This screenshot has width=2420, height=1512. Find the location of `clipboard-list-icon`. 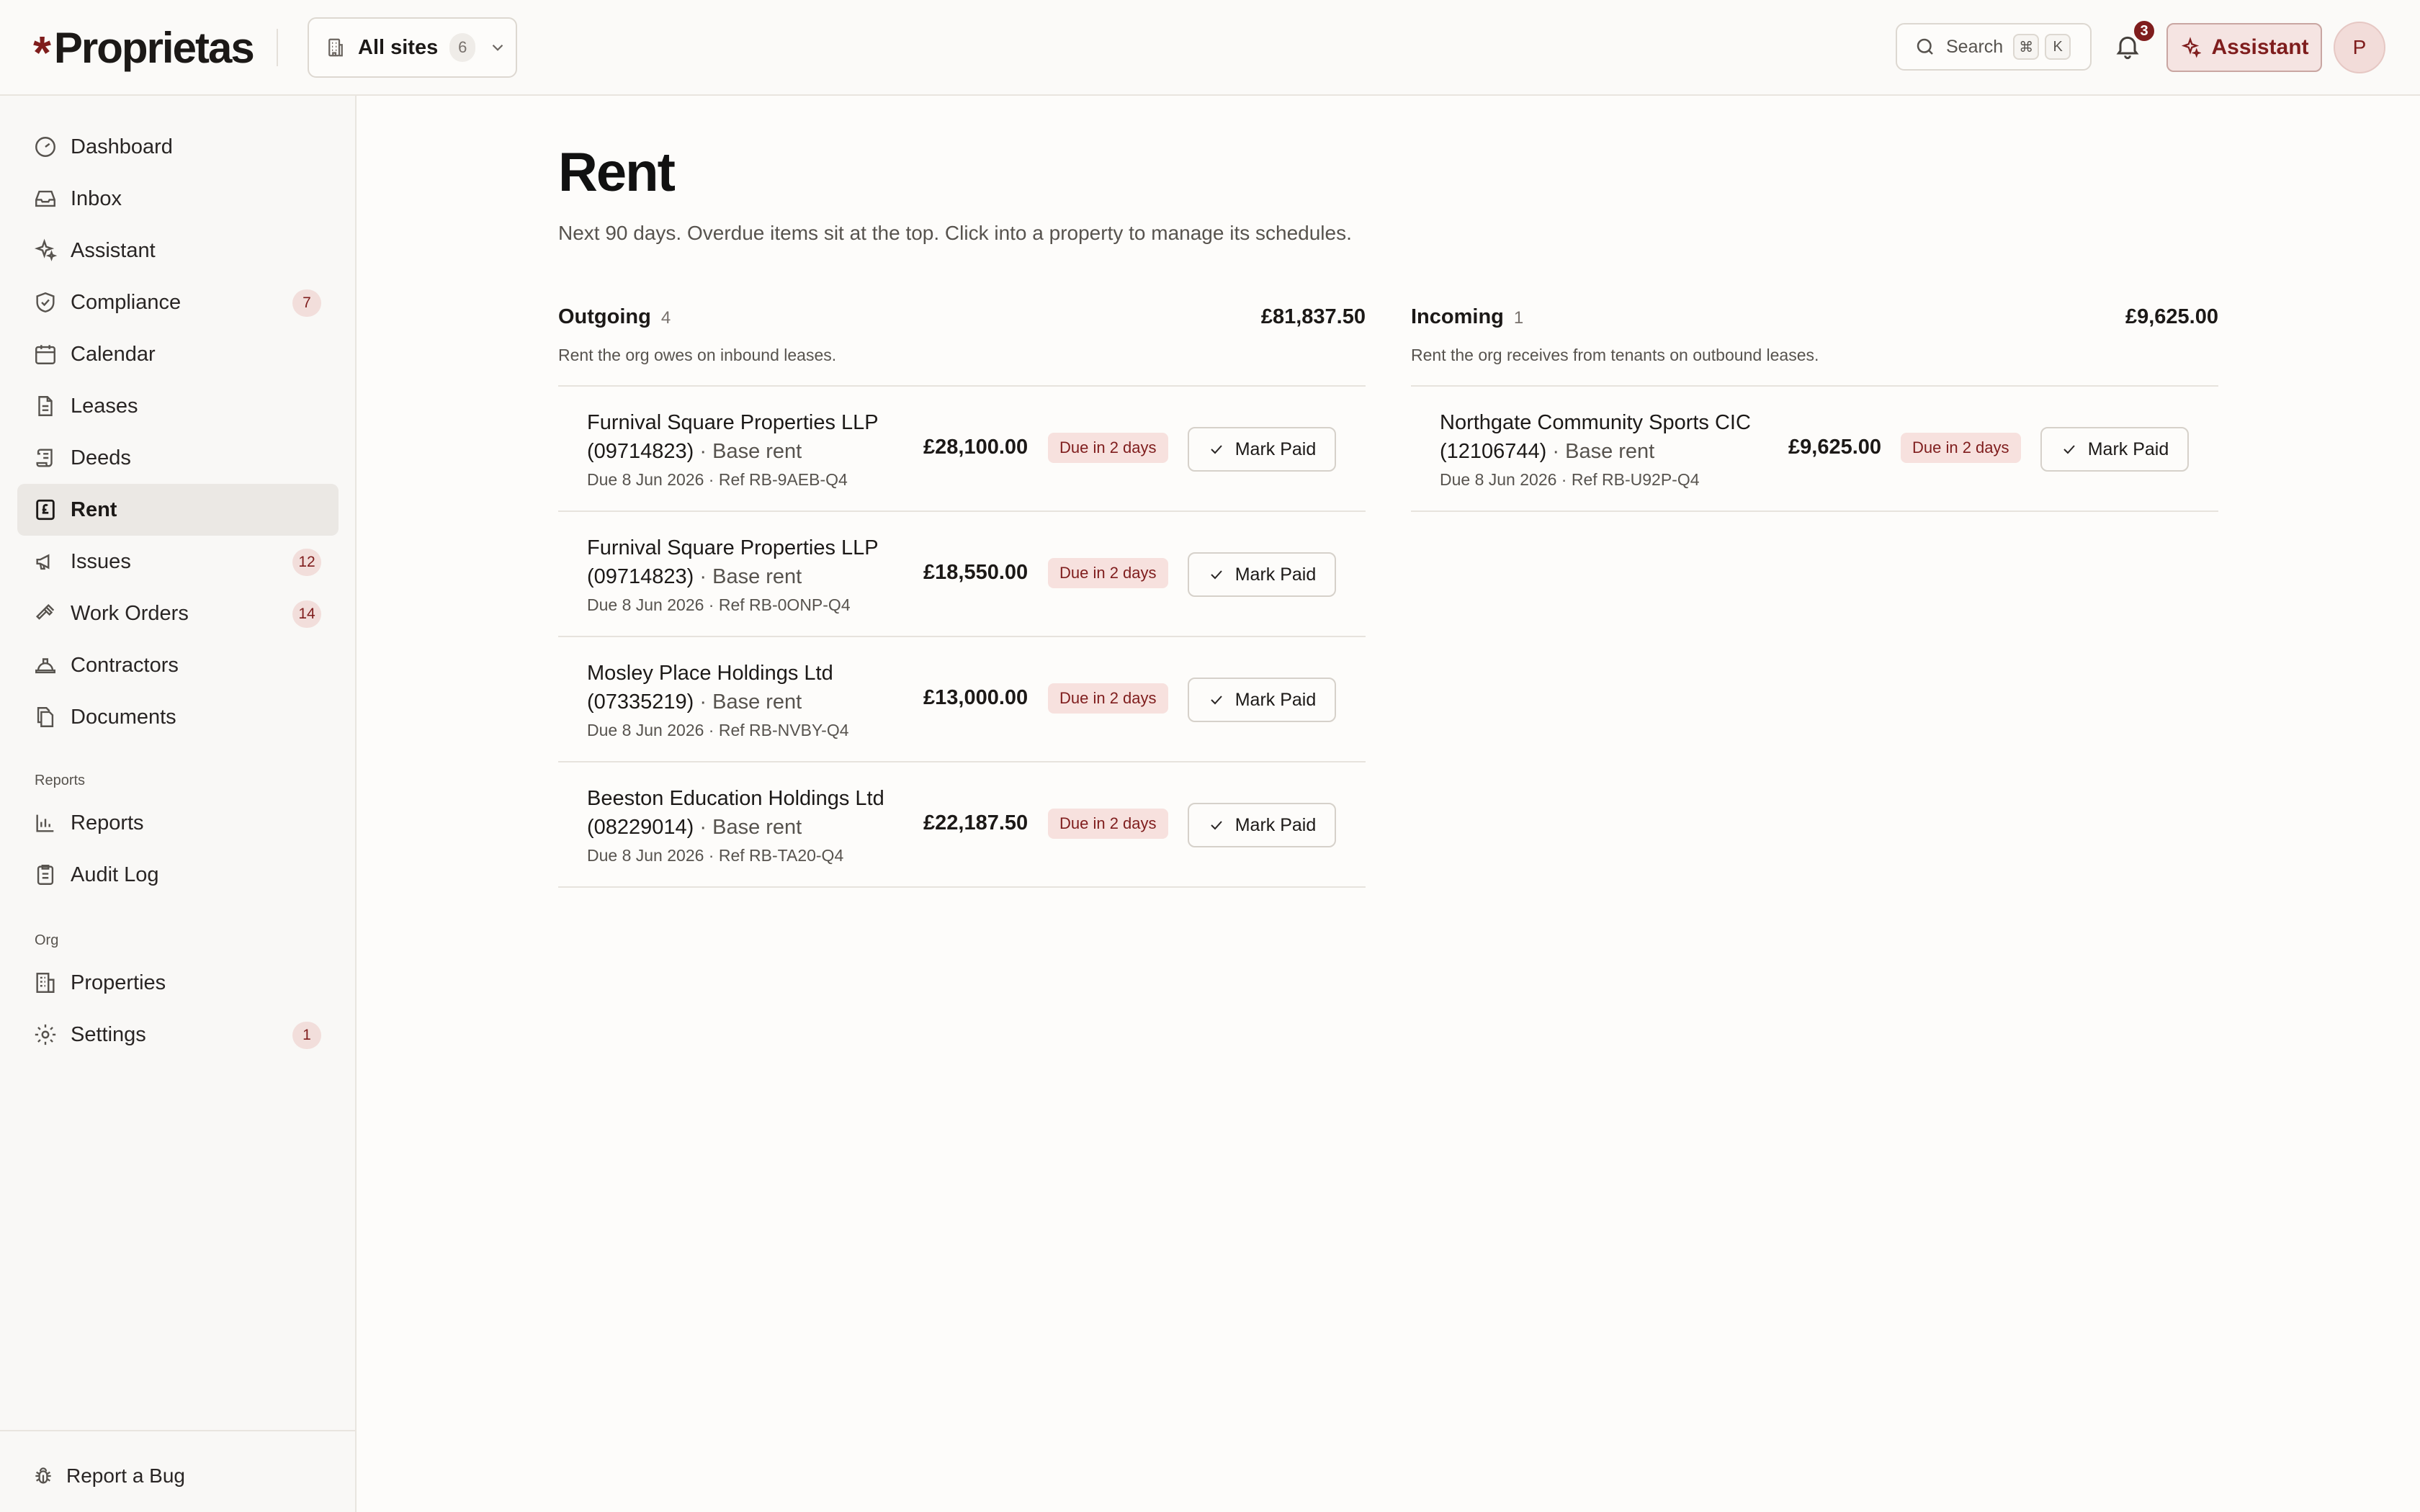

clipboard-list-icon is located at coordinates (45, 875).